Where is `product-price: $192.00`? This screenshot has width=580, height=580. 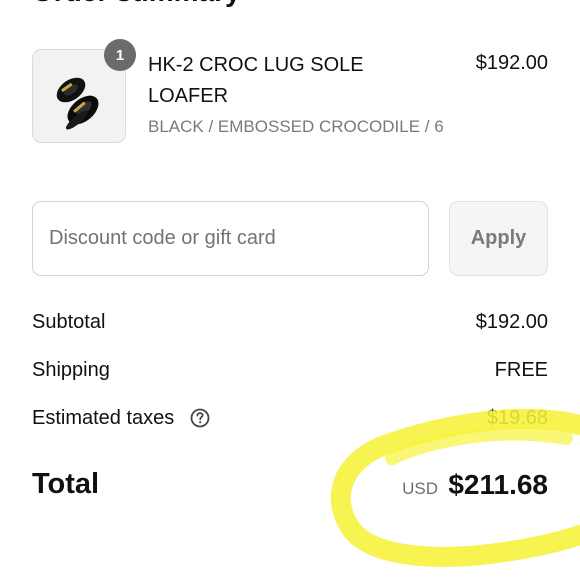 product-price: $192.00 is located at coordinates (511, 63).